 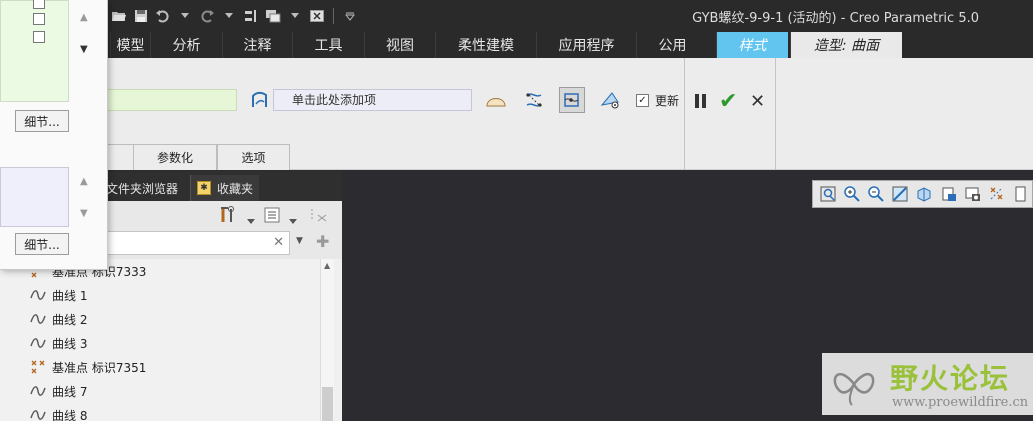 I want to click on tree-item: 曲线 3, so click(x=160, y=343).